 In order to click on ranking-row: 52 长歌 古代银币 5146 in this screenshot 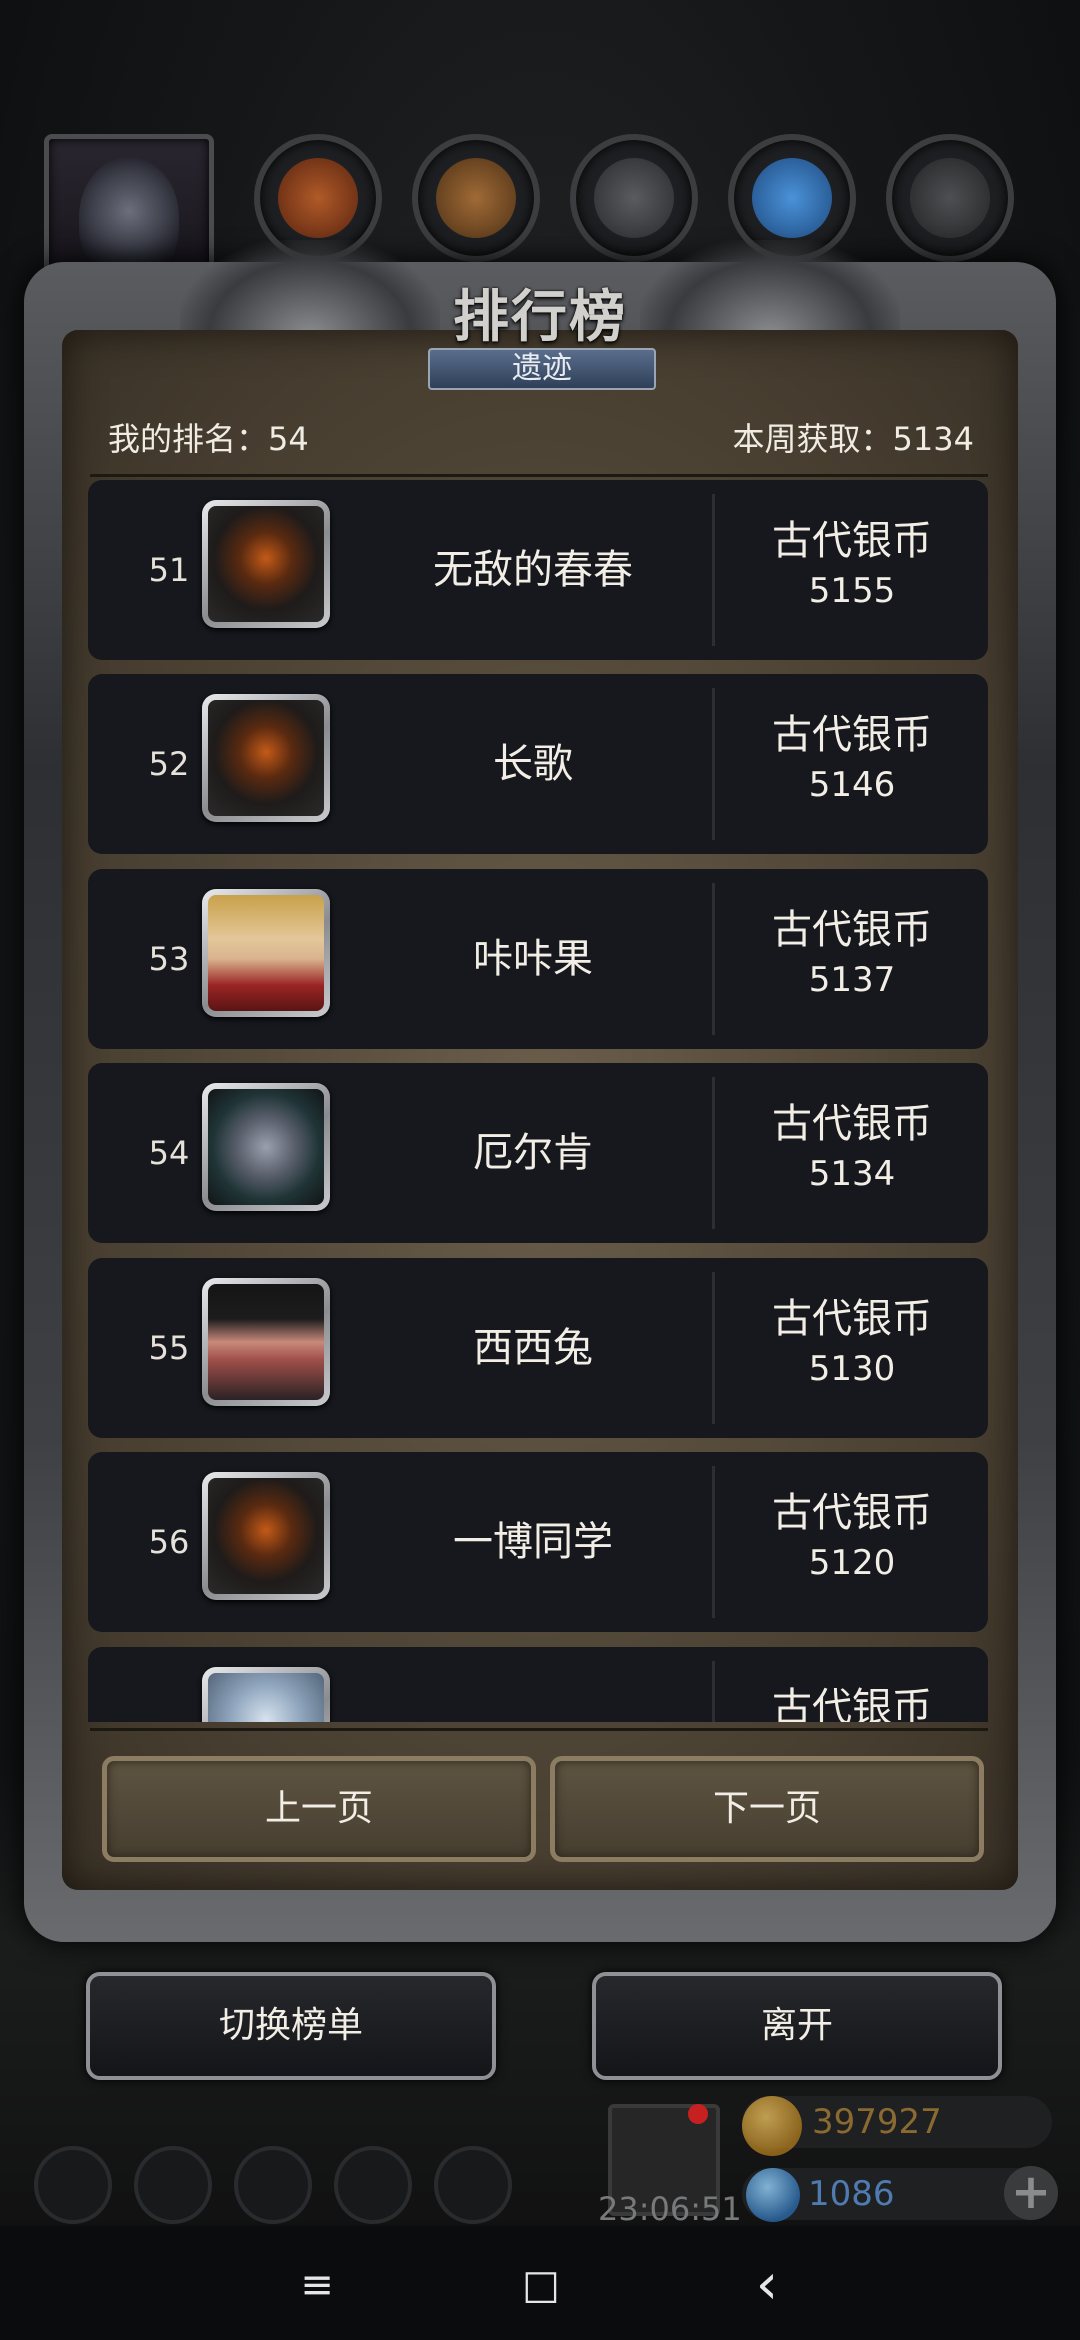, I will do `click(538, 764)`.